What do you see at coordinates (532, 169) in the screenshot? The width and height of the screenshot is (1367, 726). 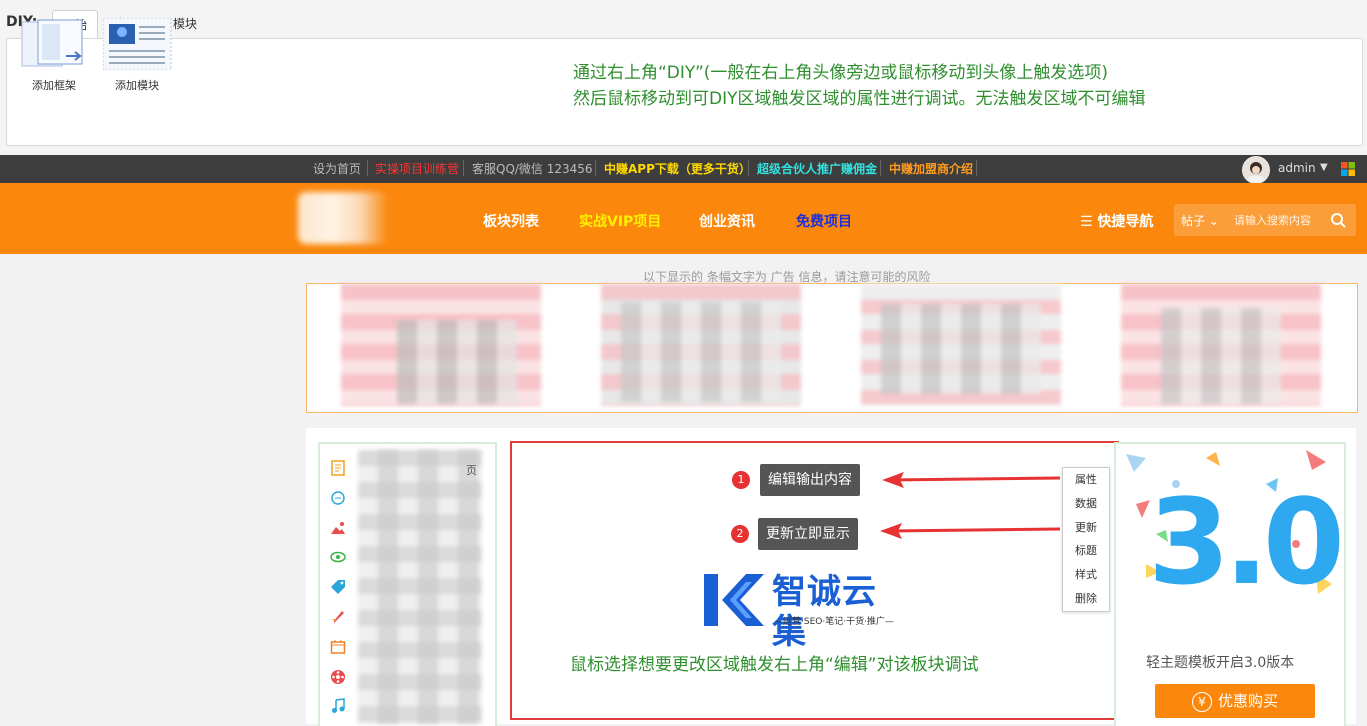 I see `topbar-link-service: 客服QQ/微信 123456` at bounding box center [532, 169].